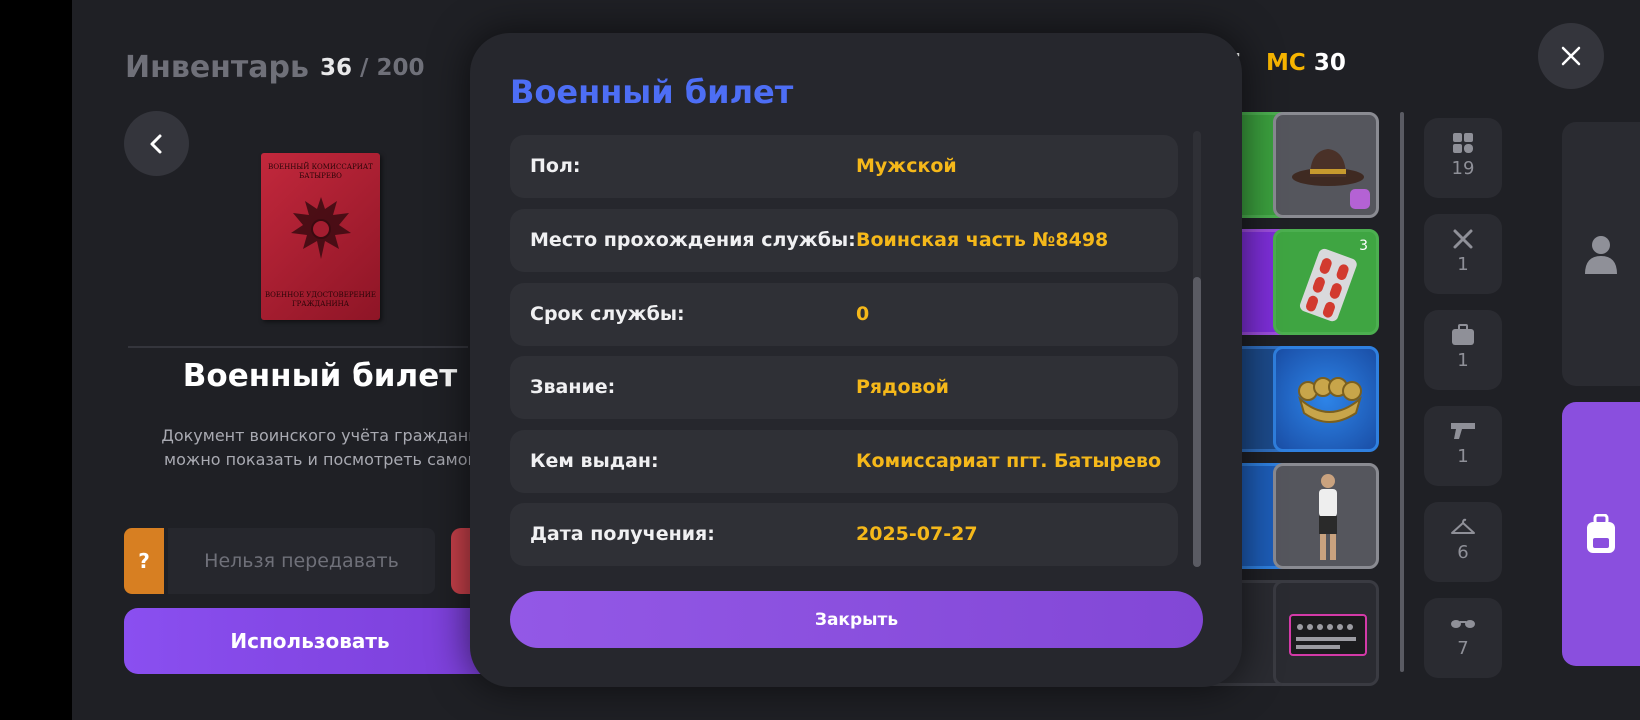 The height and width of the screenshot is (720, 1640). I want to click on grid-icon, so click(1463, 143).